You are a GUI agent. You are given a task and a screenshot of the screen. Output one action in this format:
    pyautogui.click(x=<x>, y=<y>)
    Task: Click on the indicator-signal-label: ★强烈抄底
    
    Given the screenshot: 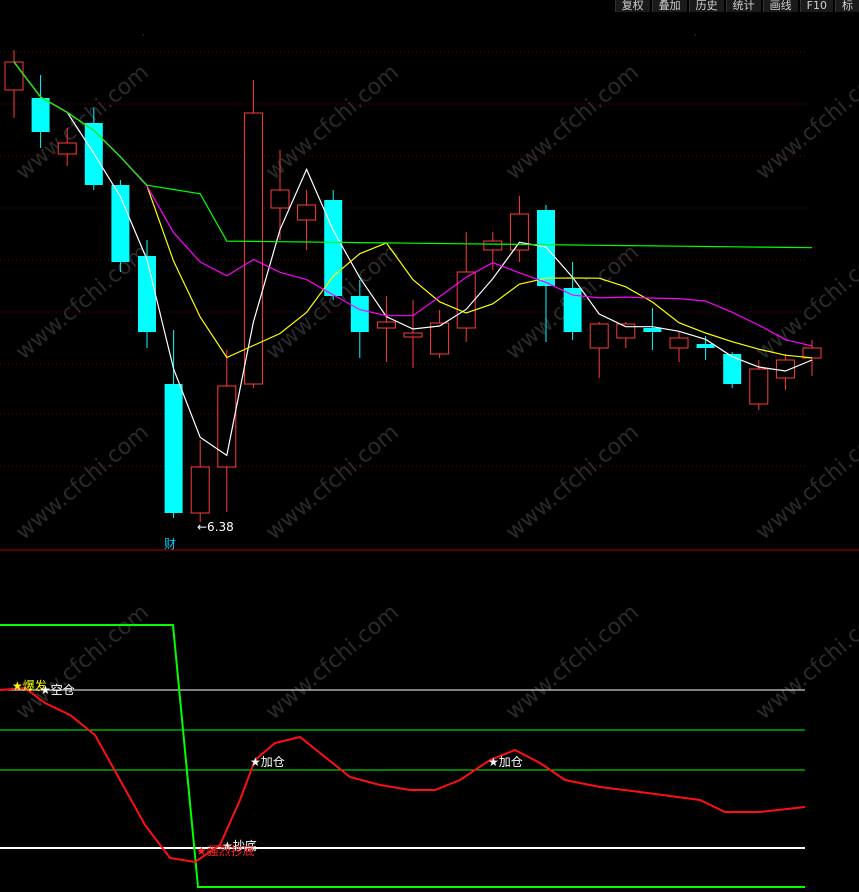 What is the action you would take?
    pyautogui.click(x=225, y=850)
    